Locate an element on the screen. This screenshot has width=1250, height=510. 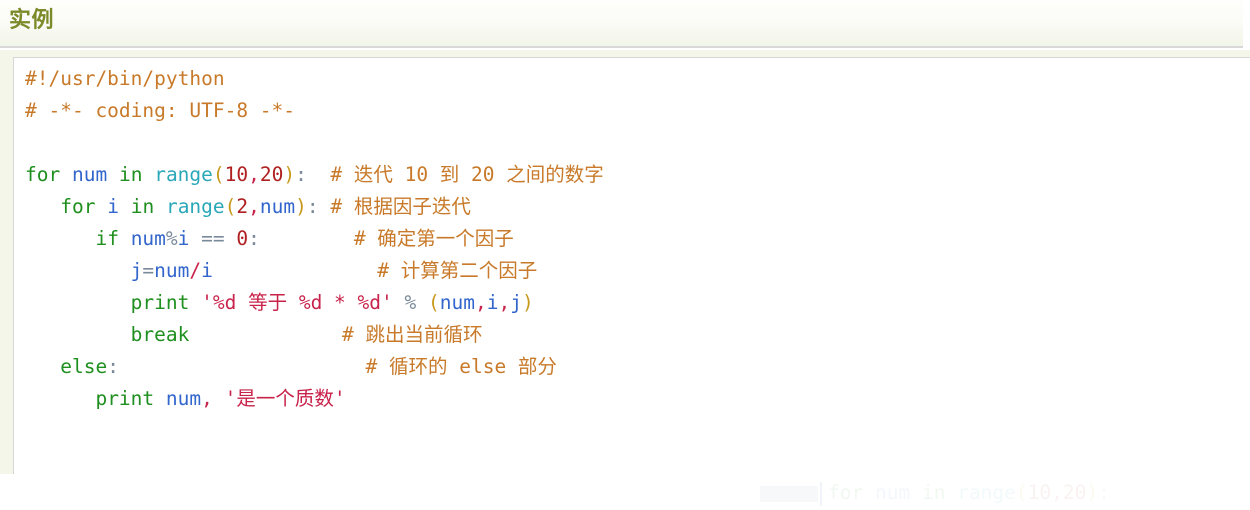
line-for-i-token-7: range is located at coordinates (195, 206).